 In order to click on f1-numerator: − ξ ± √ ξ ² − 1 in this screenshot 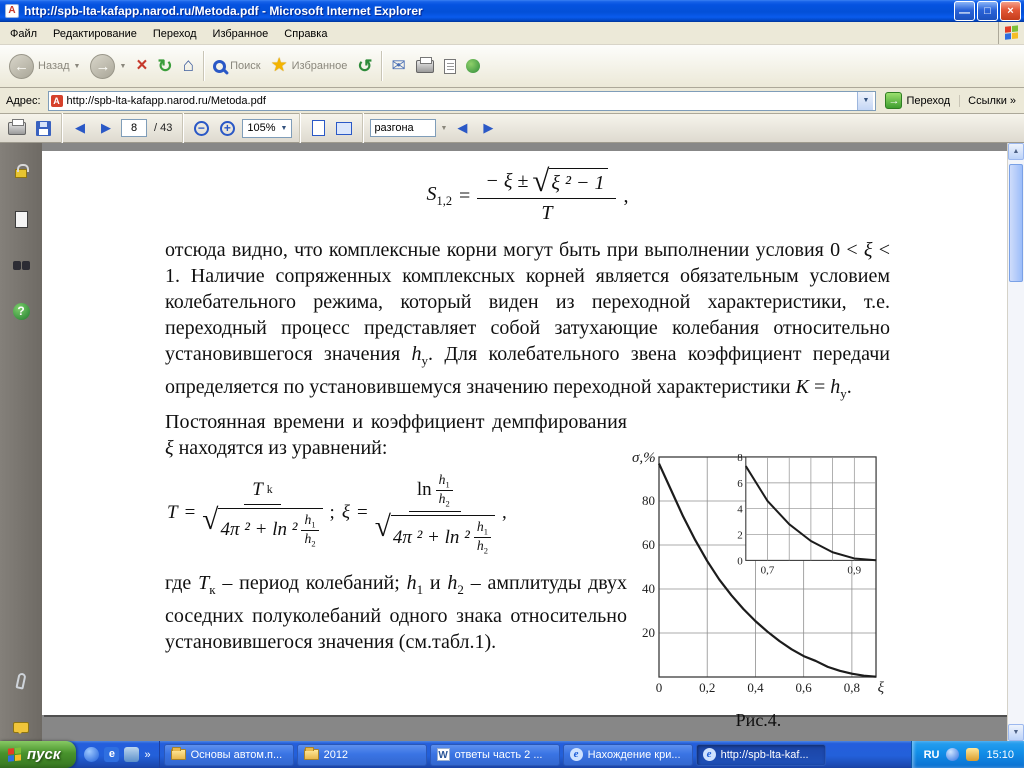, I will do `click(547, 182)`.